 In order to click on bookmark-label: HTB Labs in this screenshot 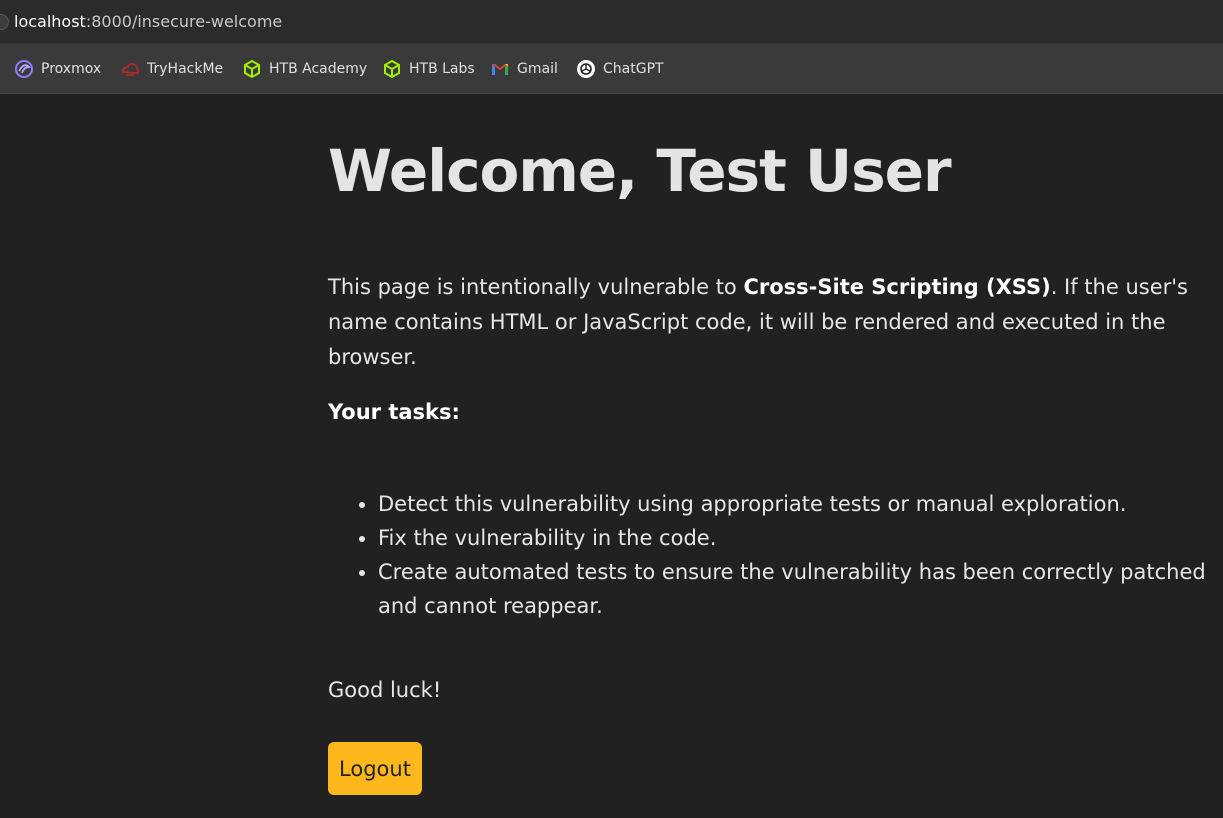, I will do `click(442, 69)`.